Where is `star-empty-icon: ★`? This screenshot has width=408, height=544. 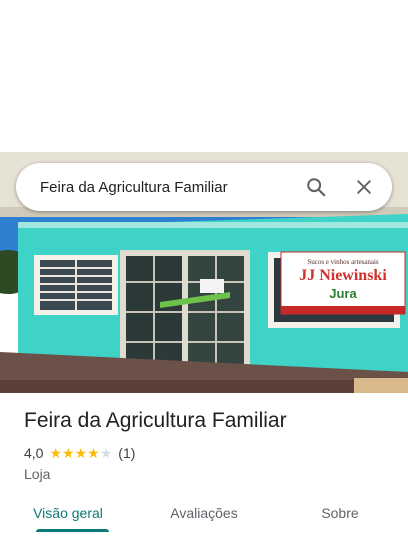
star-empty-icon: ★ is located at coordinates (106, 453).